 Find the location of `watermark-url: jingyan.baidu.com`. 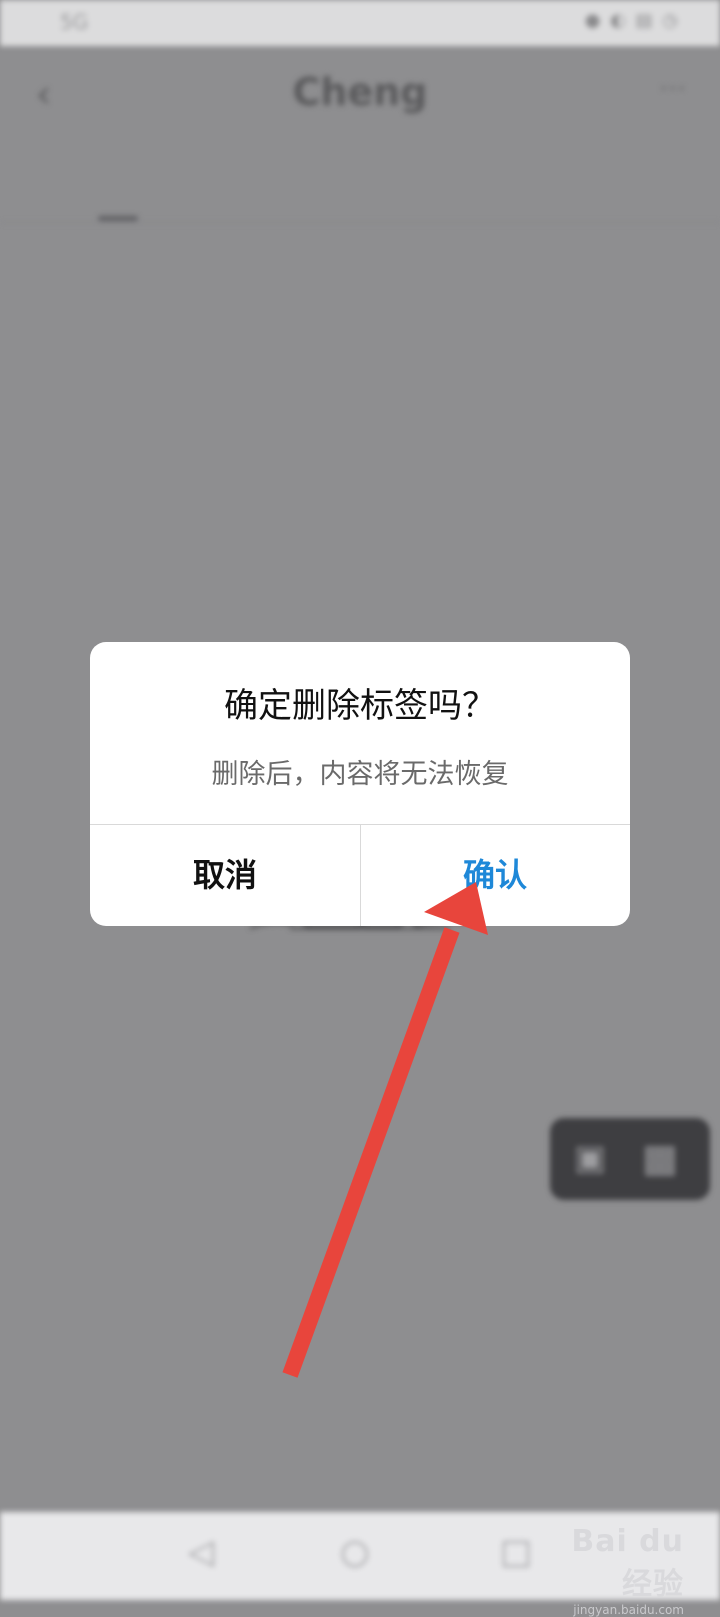

watermark-url: jingyan.baidu.com is located at coordinates (628, 1610).